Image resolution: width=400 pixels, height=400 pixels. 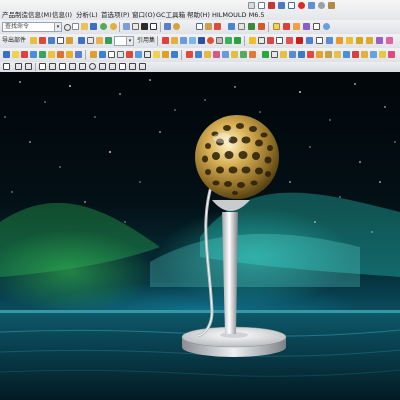 What do you see at coordinates (301, 54) in the screenshot?
I see `move-face-icon` at bounding box center [301, 54].